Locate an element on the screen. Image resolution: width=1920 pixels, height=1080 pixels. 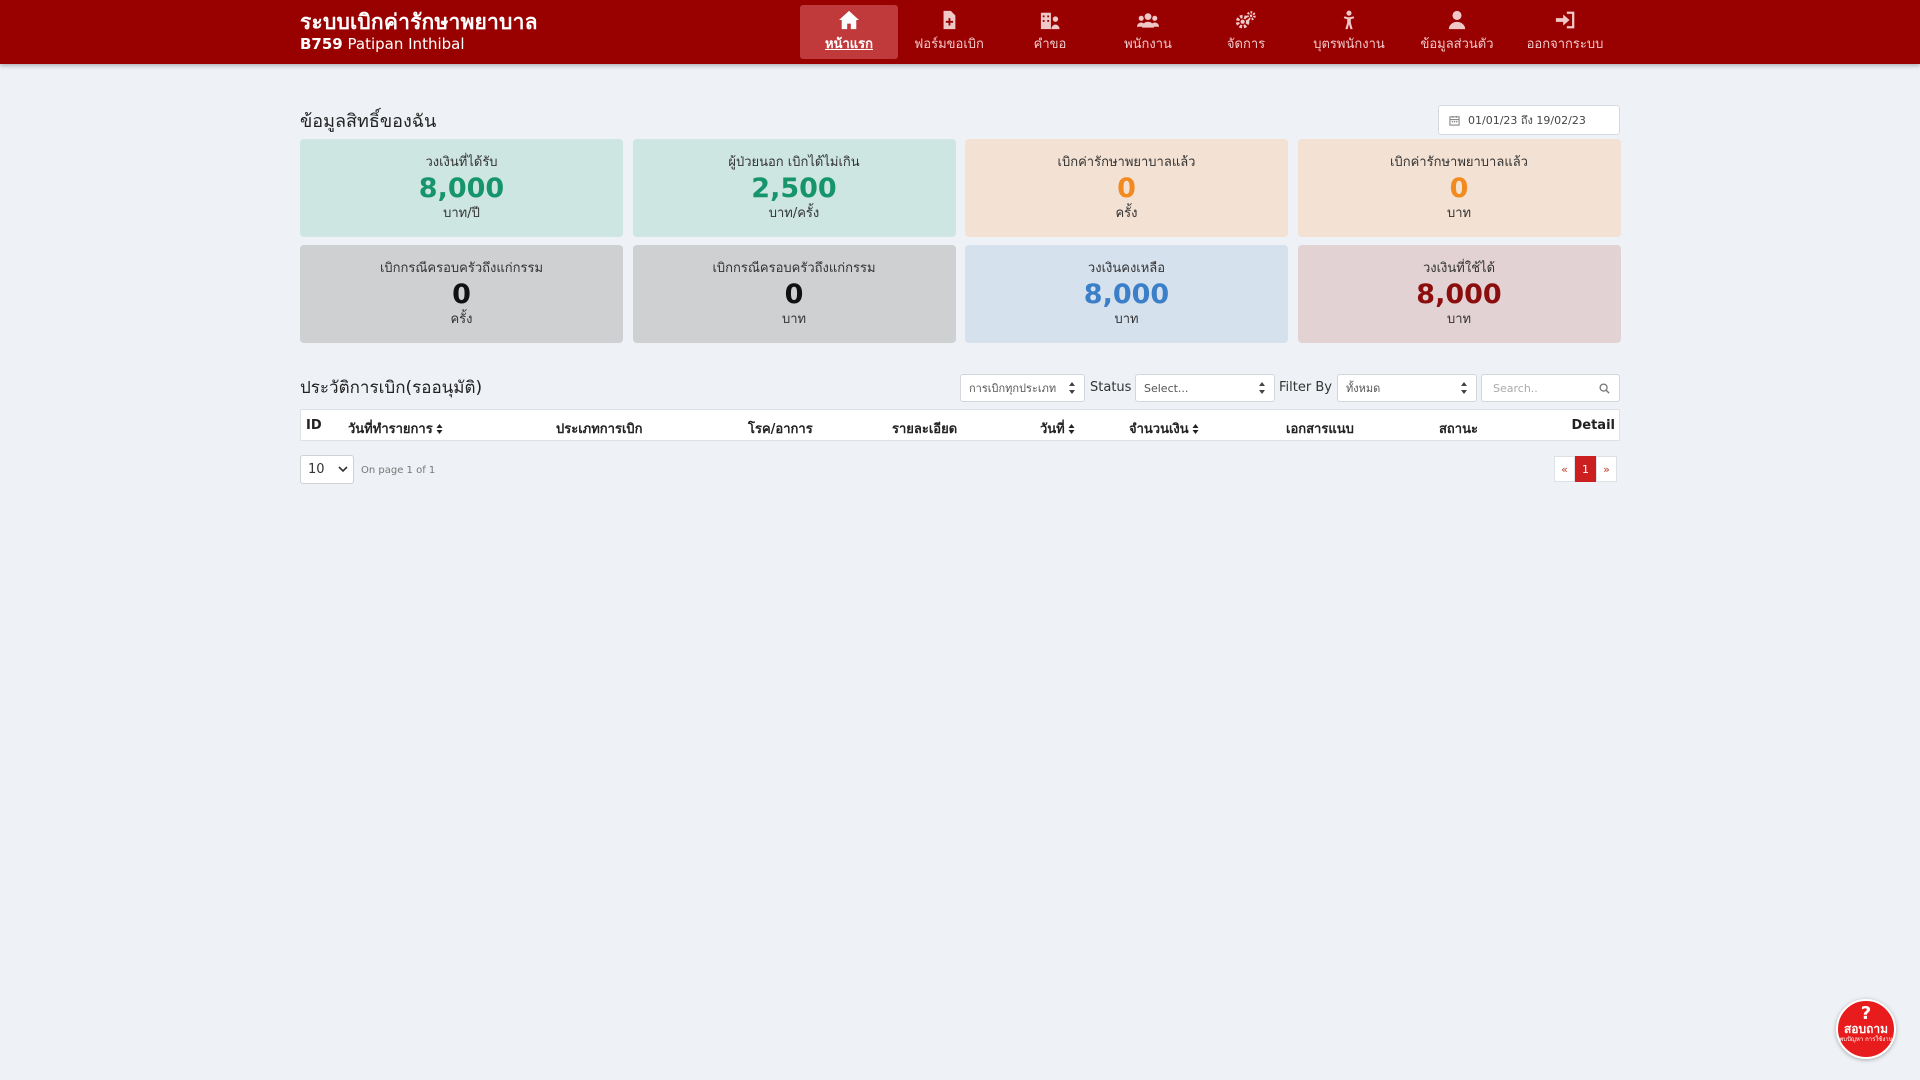
date-range-picker: 01/01/23 ถึง 19/02/23 is located at coordinates (1529, 120).